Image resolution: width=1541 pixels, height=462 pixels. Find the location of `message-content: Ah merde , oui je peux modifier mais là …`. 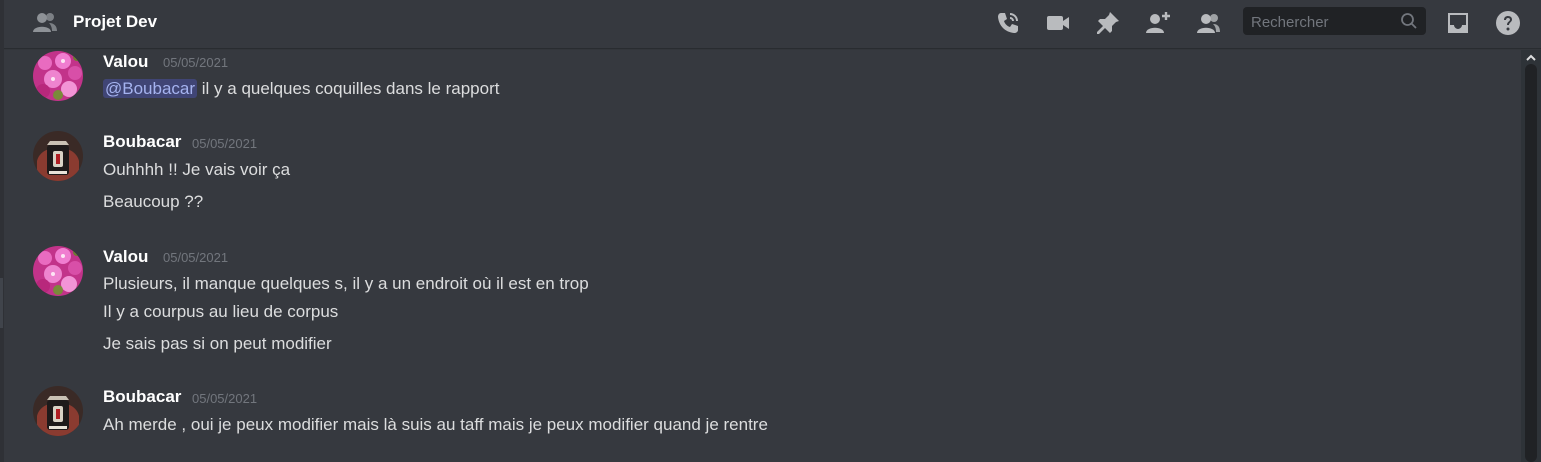

message-content: Ah merde , oui je peux modifier mais là … is located at coordinates (435, 424).